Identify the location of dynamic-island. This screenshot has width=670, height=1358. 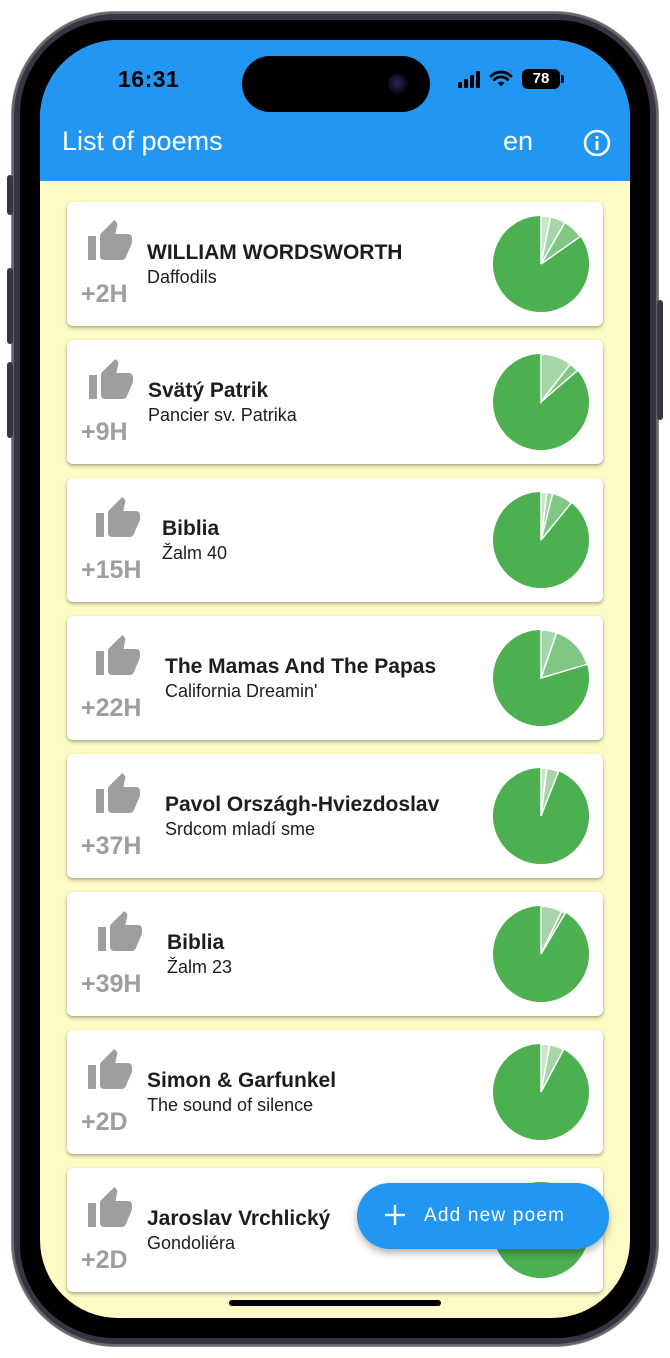
(336, 84).